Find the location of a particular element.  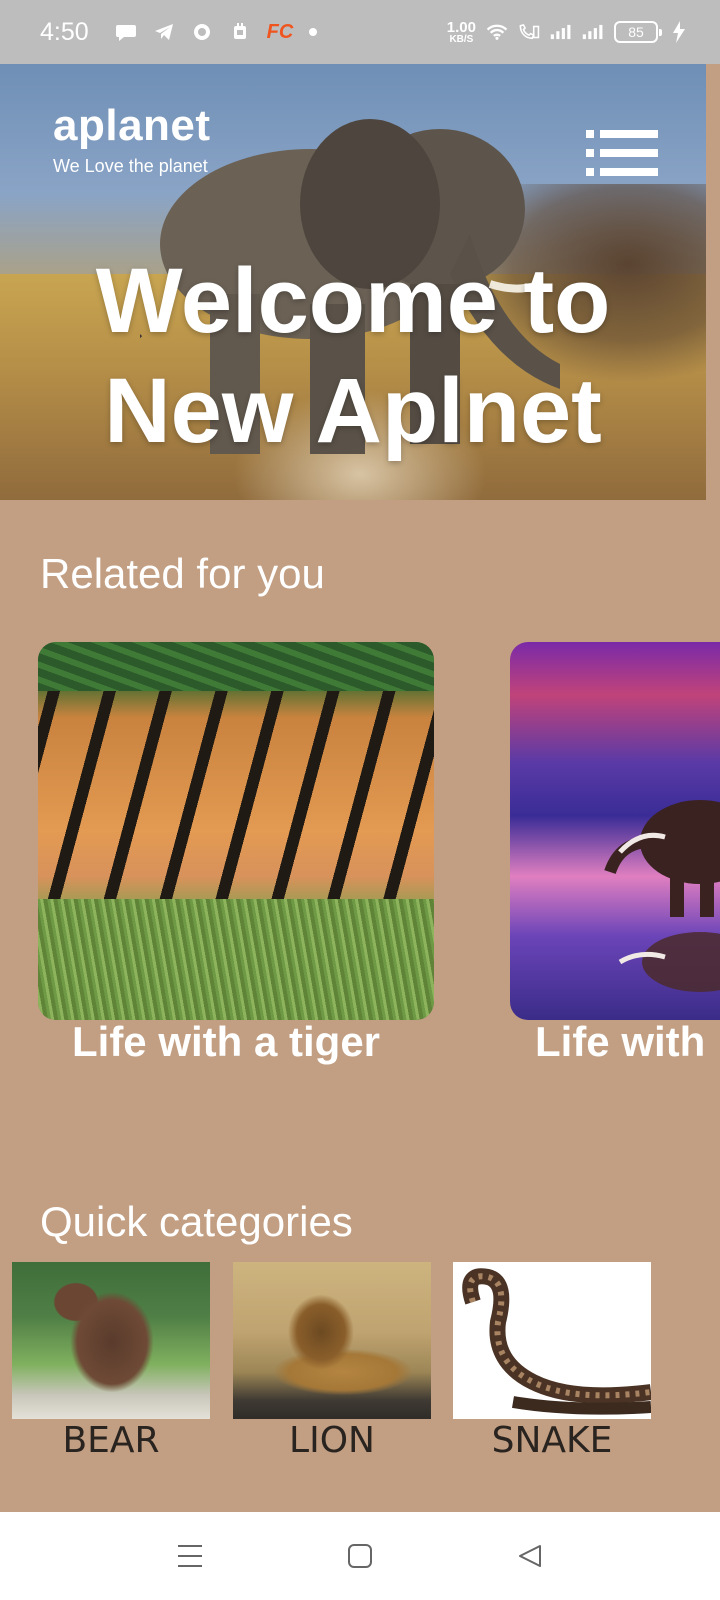

network-speed-value: 1.00 is located at coordinates (461, 27).